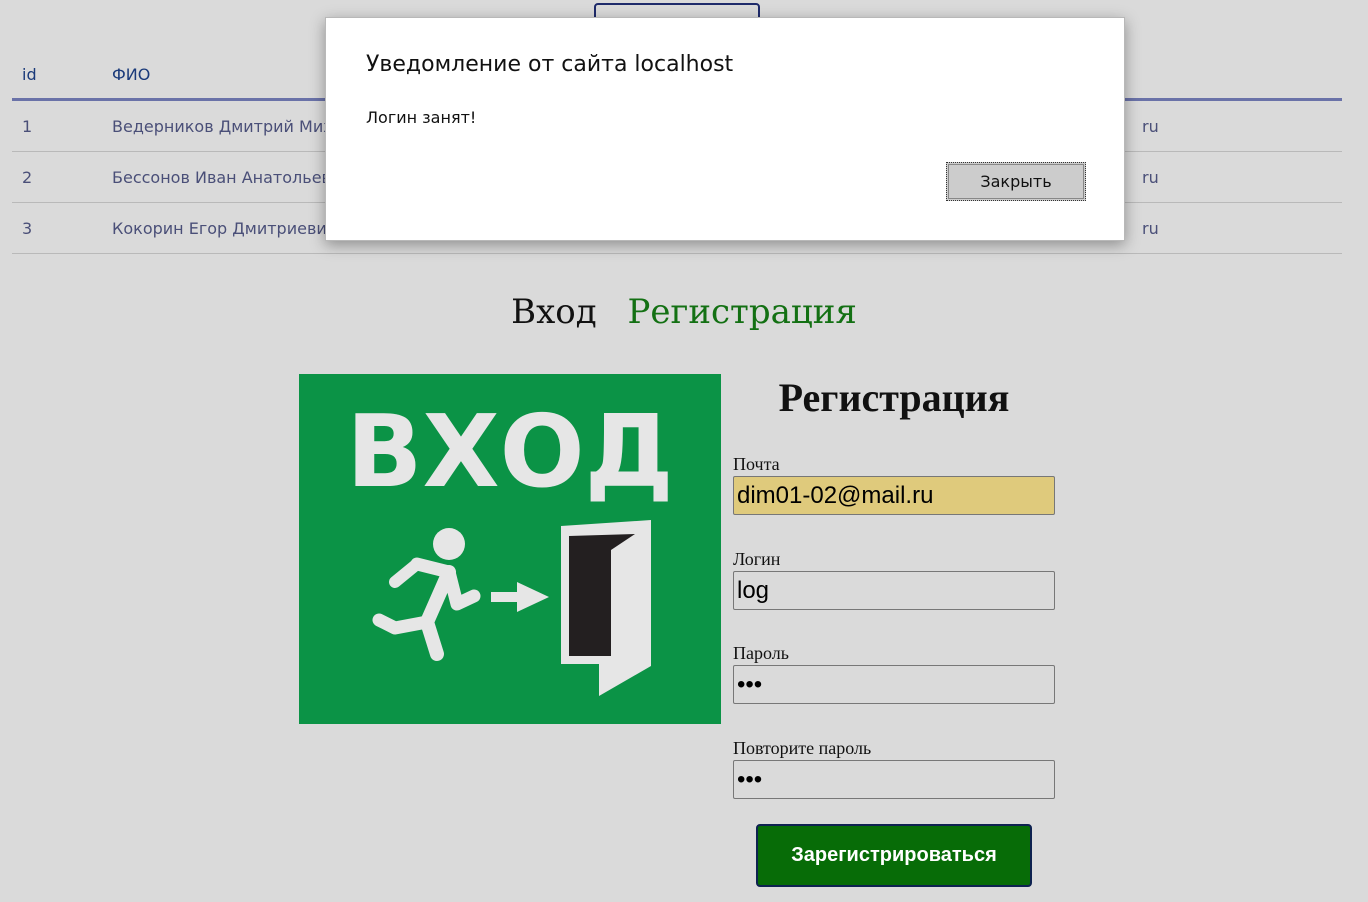  What do you see at coordinates (894, 397) in the screenshot?
I see `form-title: Регистрация` at bounding box center [894, 397].